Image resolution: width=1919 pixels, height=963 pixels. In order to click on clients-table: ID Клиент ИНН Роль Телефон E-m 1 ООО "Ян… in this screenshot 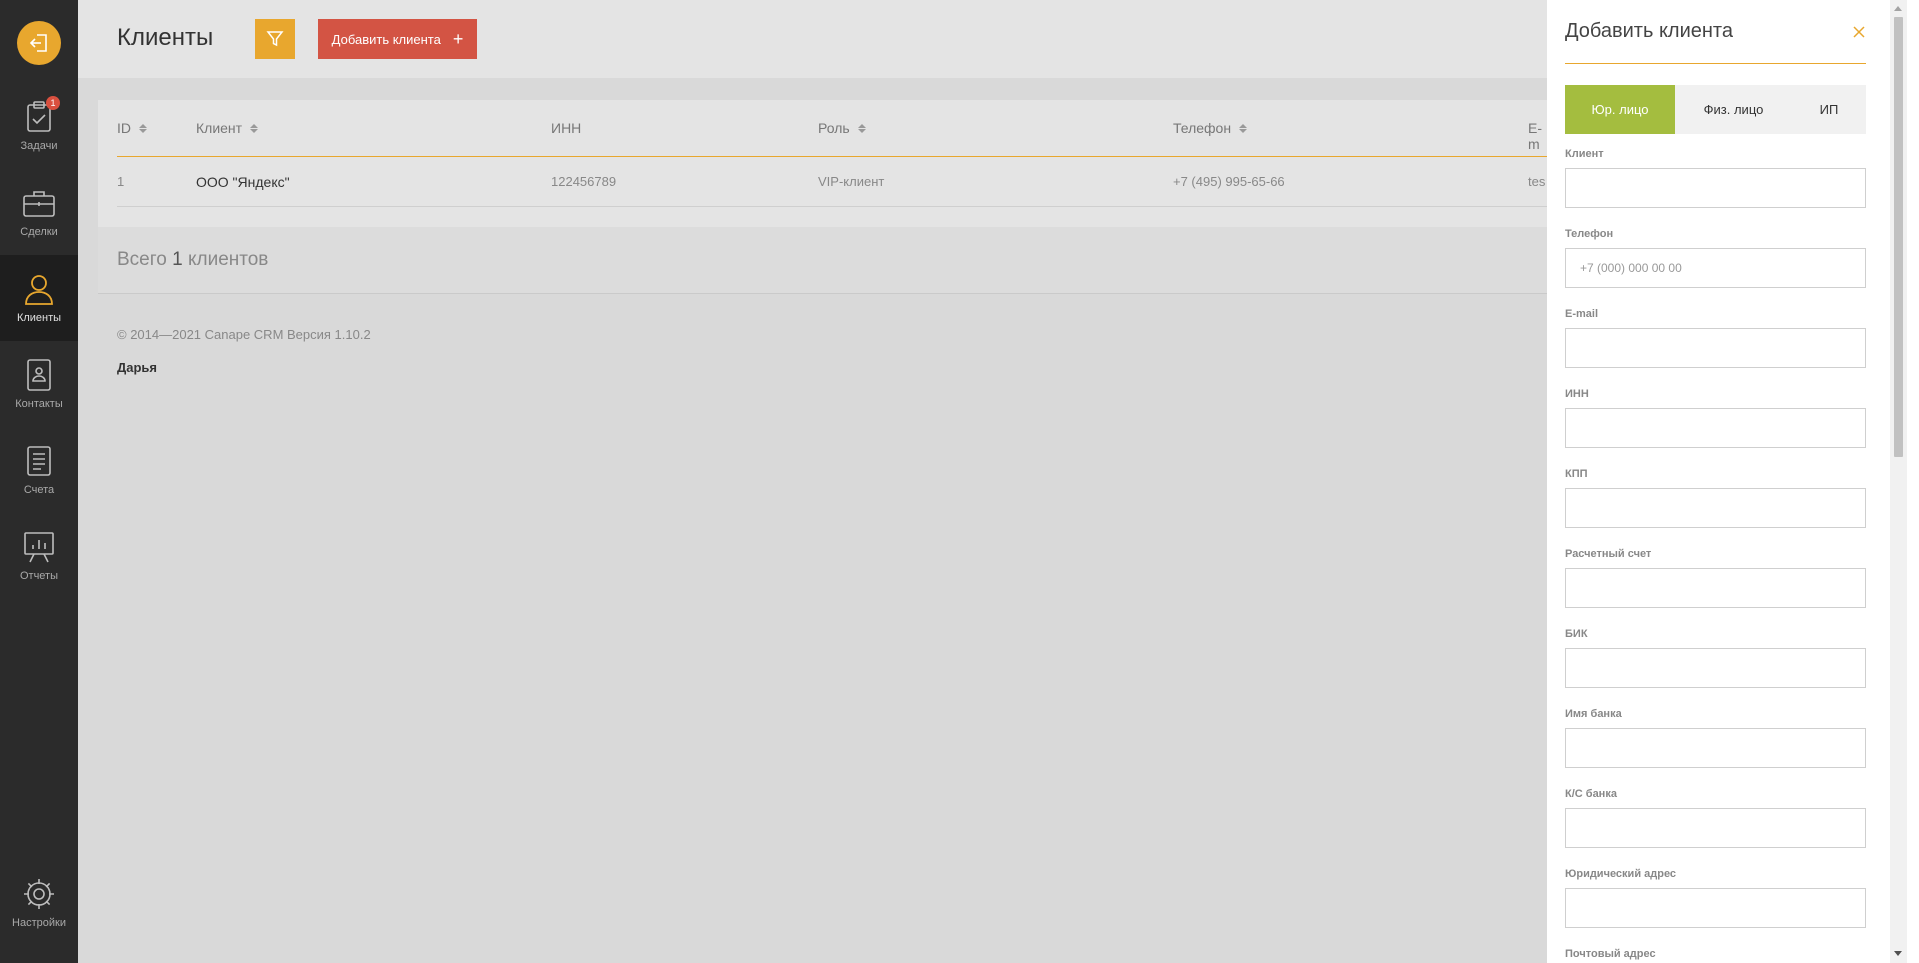, I will do `click(822, 163)`.